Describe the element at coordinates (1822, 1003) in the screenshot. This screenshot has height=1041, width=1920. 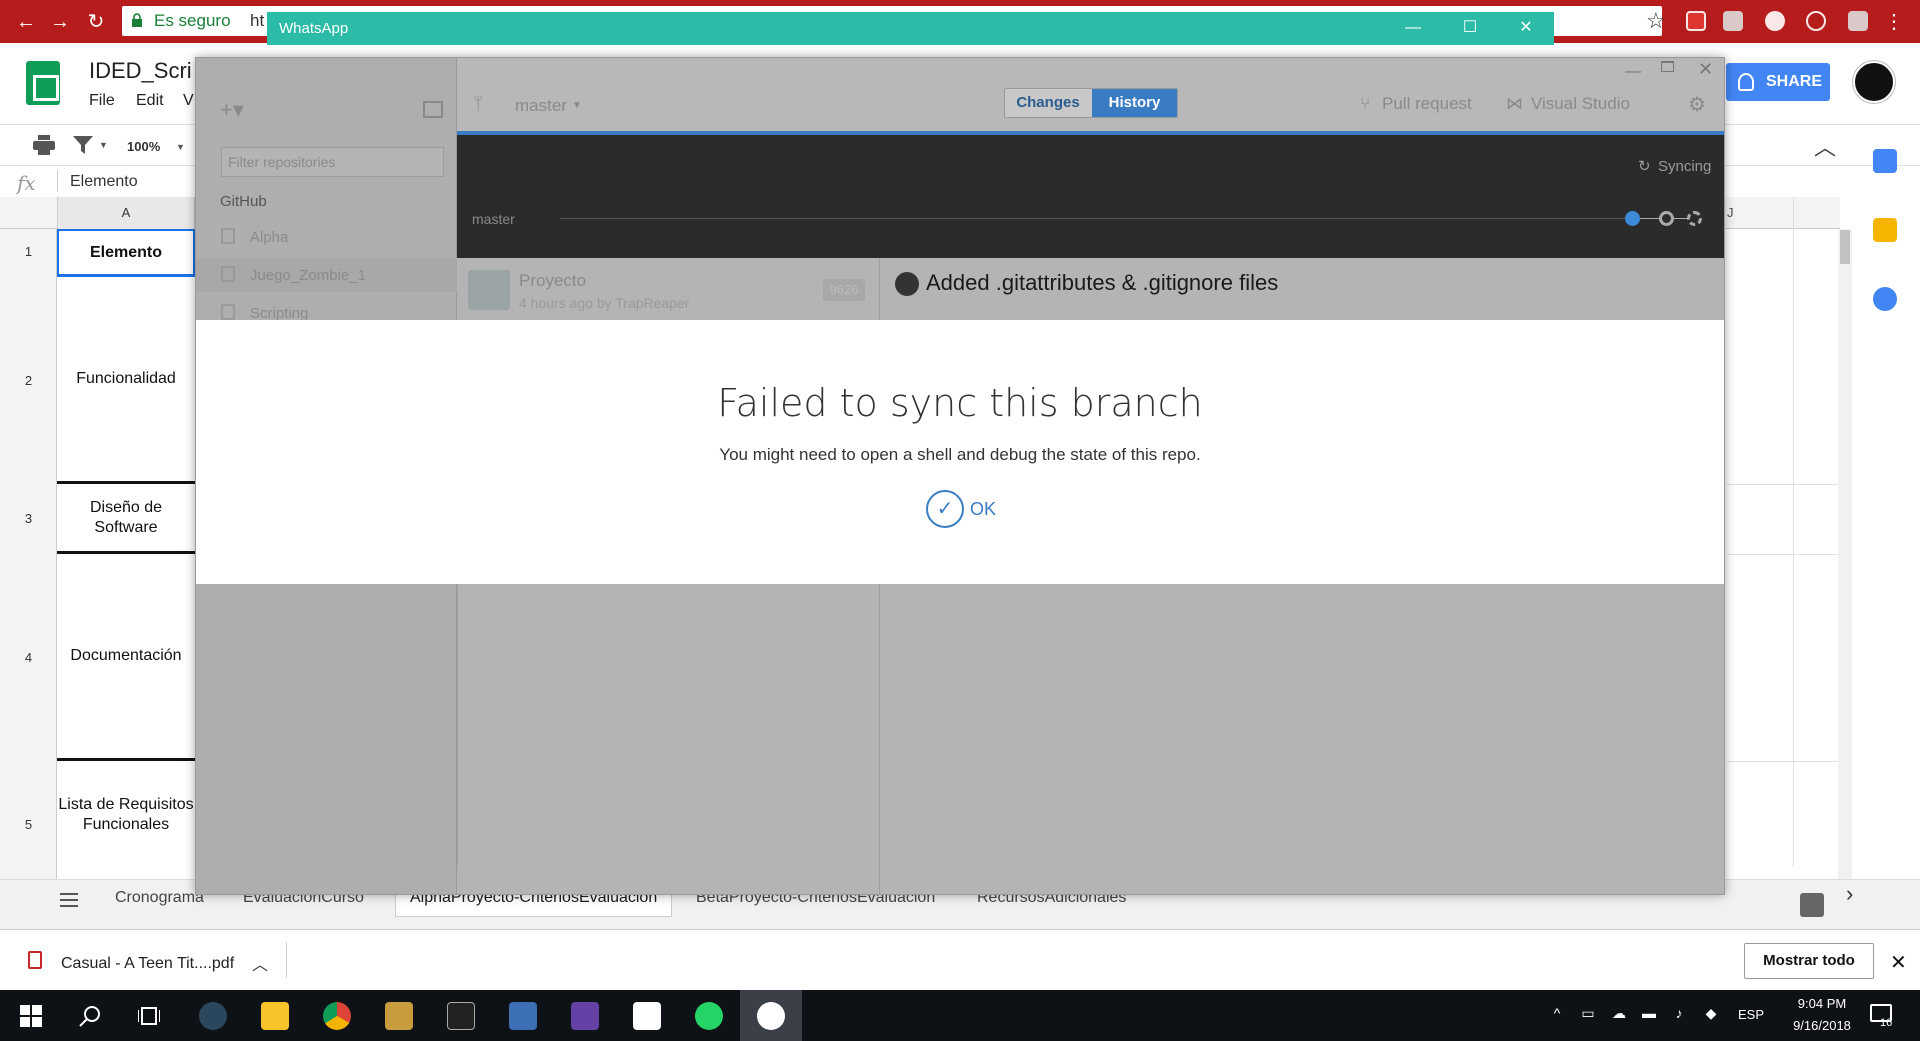
I see `clock-time: 9:04 PM` at that location.